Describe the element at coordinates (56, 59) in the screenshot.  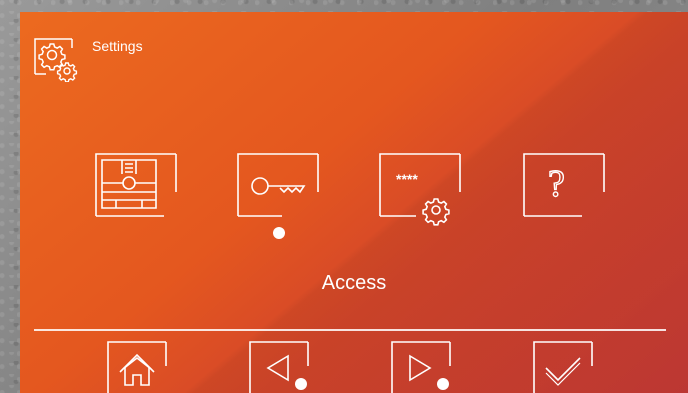
I see `settings-gear-icon` at that location.